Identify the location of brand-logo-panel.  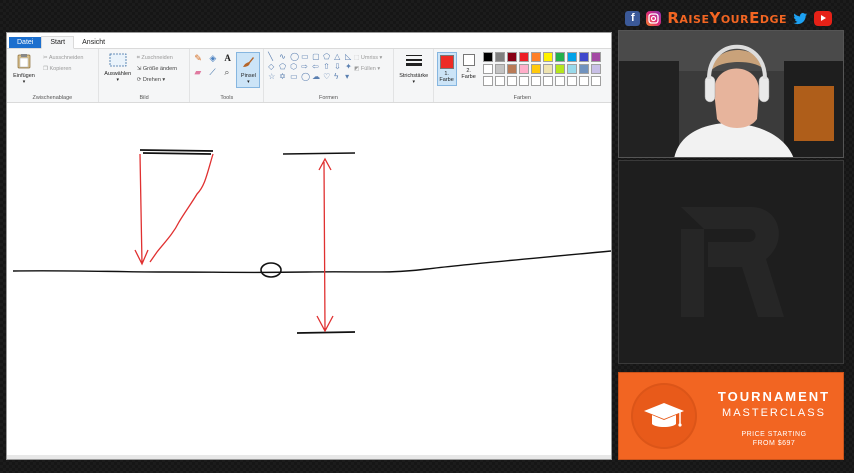
(731, 262).